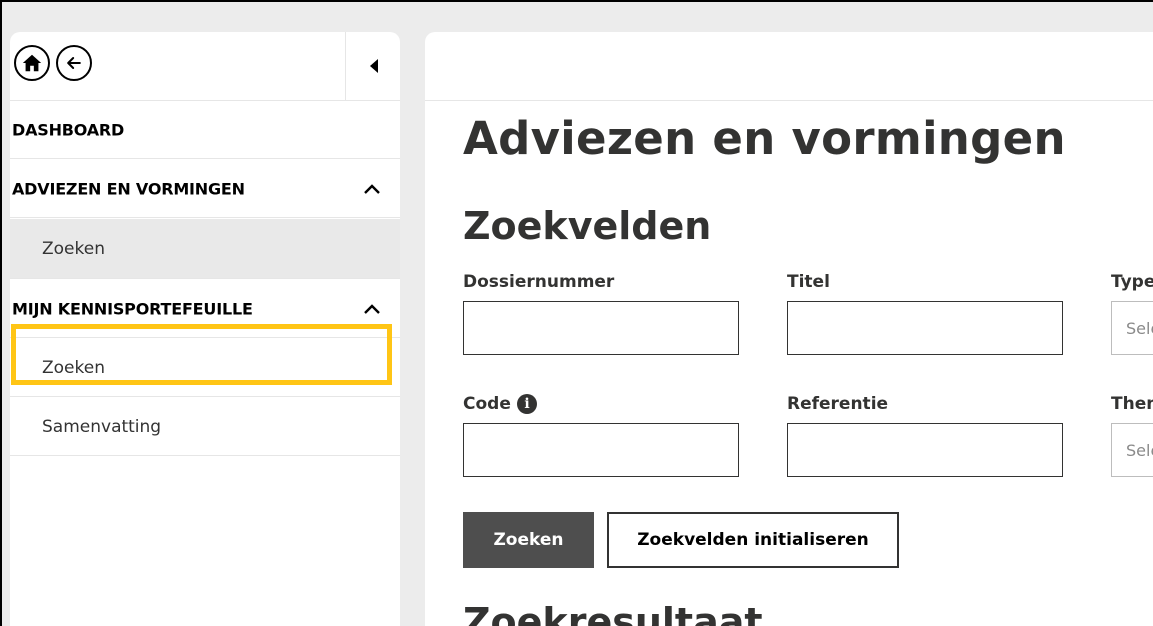 The width and height of the screenshot is (1153, 626). What do you see at coordinates (527, 404) in the screenshot?
I see `info-icon: i` at bounding box center [527, 404].